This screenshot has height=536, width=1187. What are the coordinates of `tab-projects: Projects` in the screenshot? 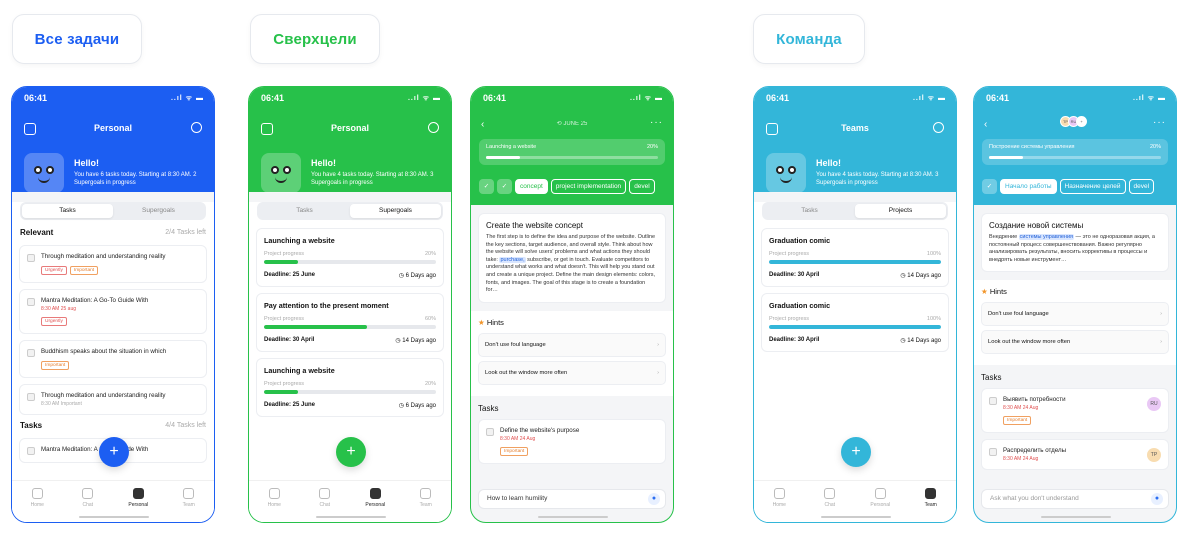 It's located at (900, 211).